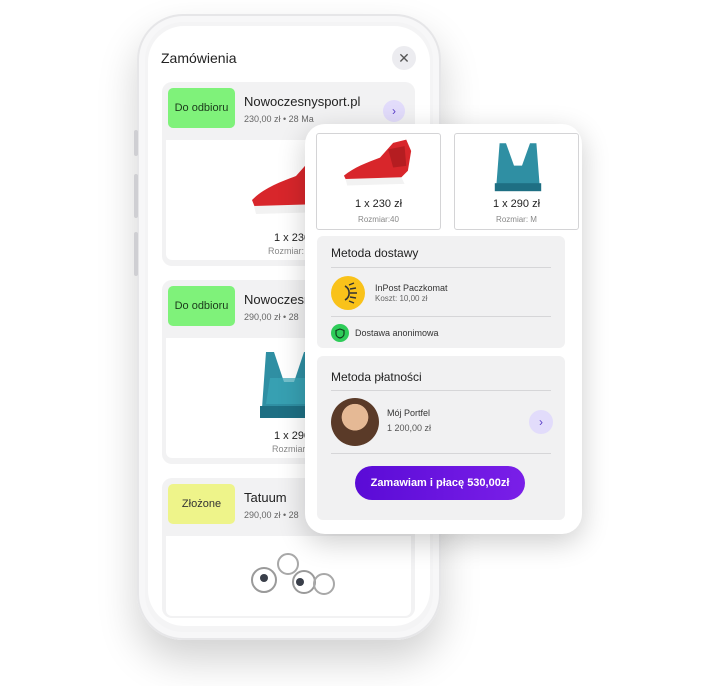 The width and height of the screenshot is (716, 686). I want to click on status-badge: Złożone, so click(201, 504).